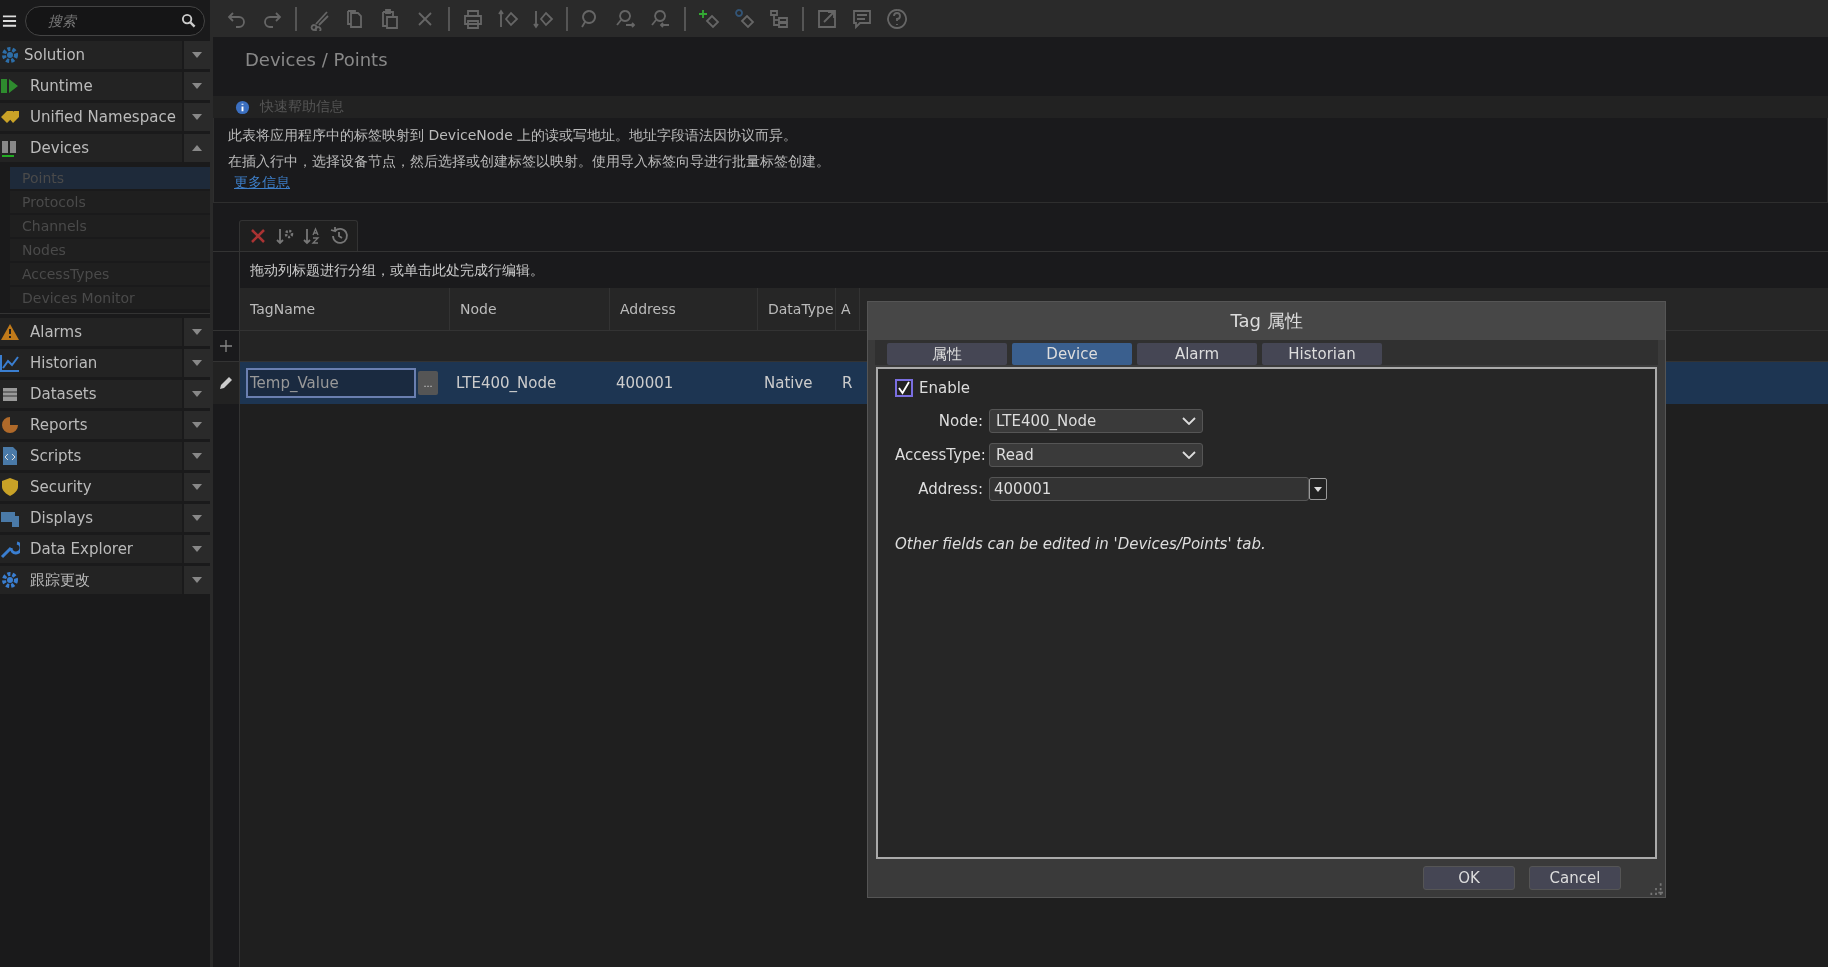 The width and height of the screenshot is (1828, 967). What do you see at coordinates (529, 161) in the screenshot?
I see `help-text: 在插入行中，选择设备节点，然后选择或创建标签以映射。使用导入标签向导进行批量标签创建。` at bounding box center [529, 161].